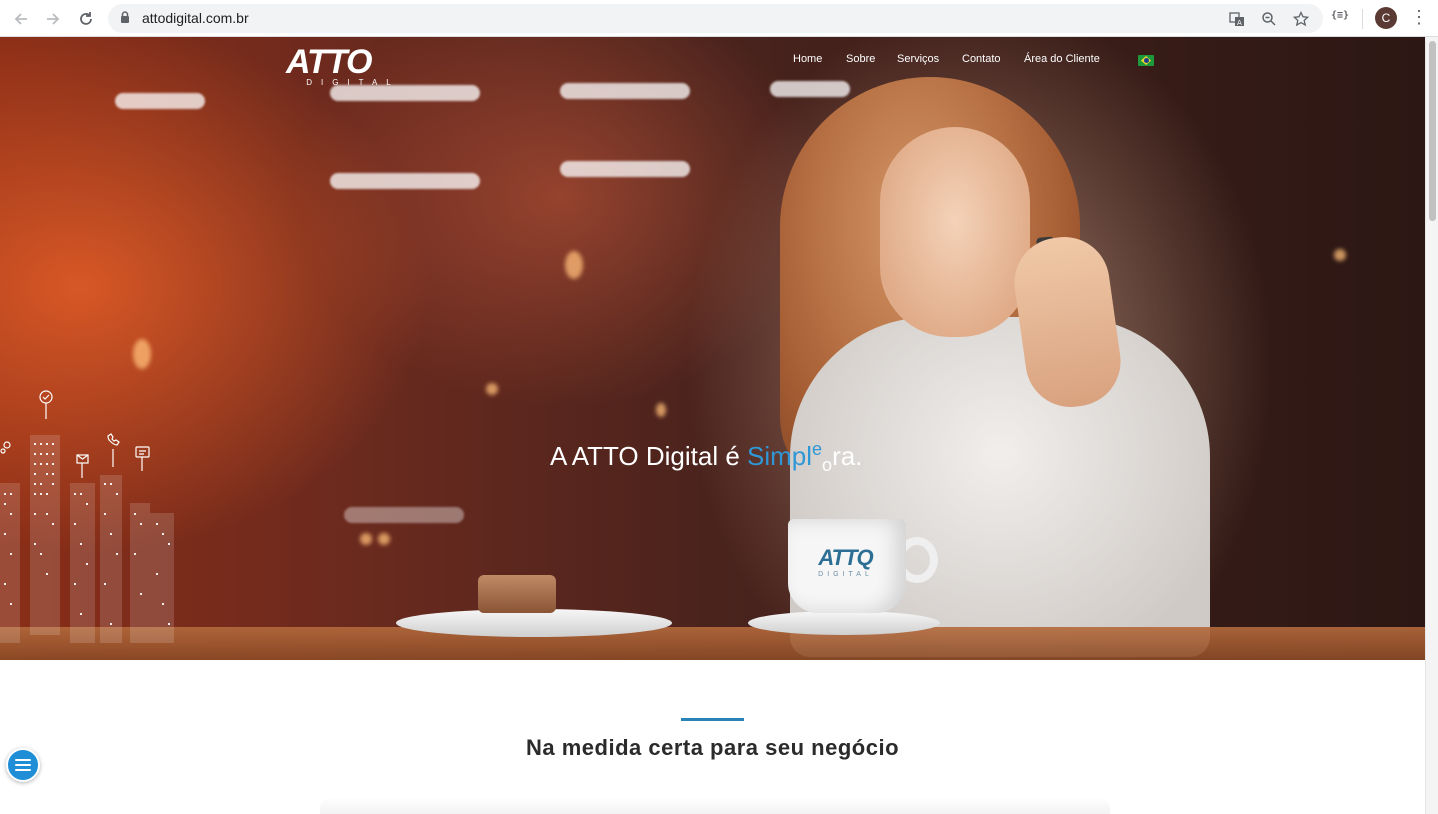 This screenshot has height=814, width=1438. Describe the element at coordinates (712, 719) in the screenshot. I see `section-divider` at that location.